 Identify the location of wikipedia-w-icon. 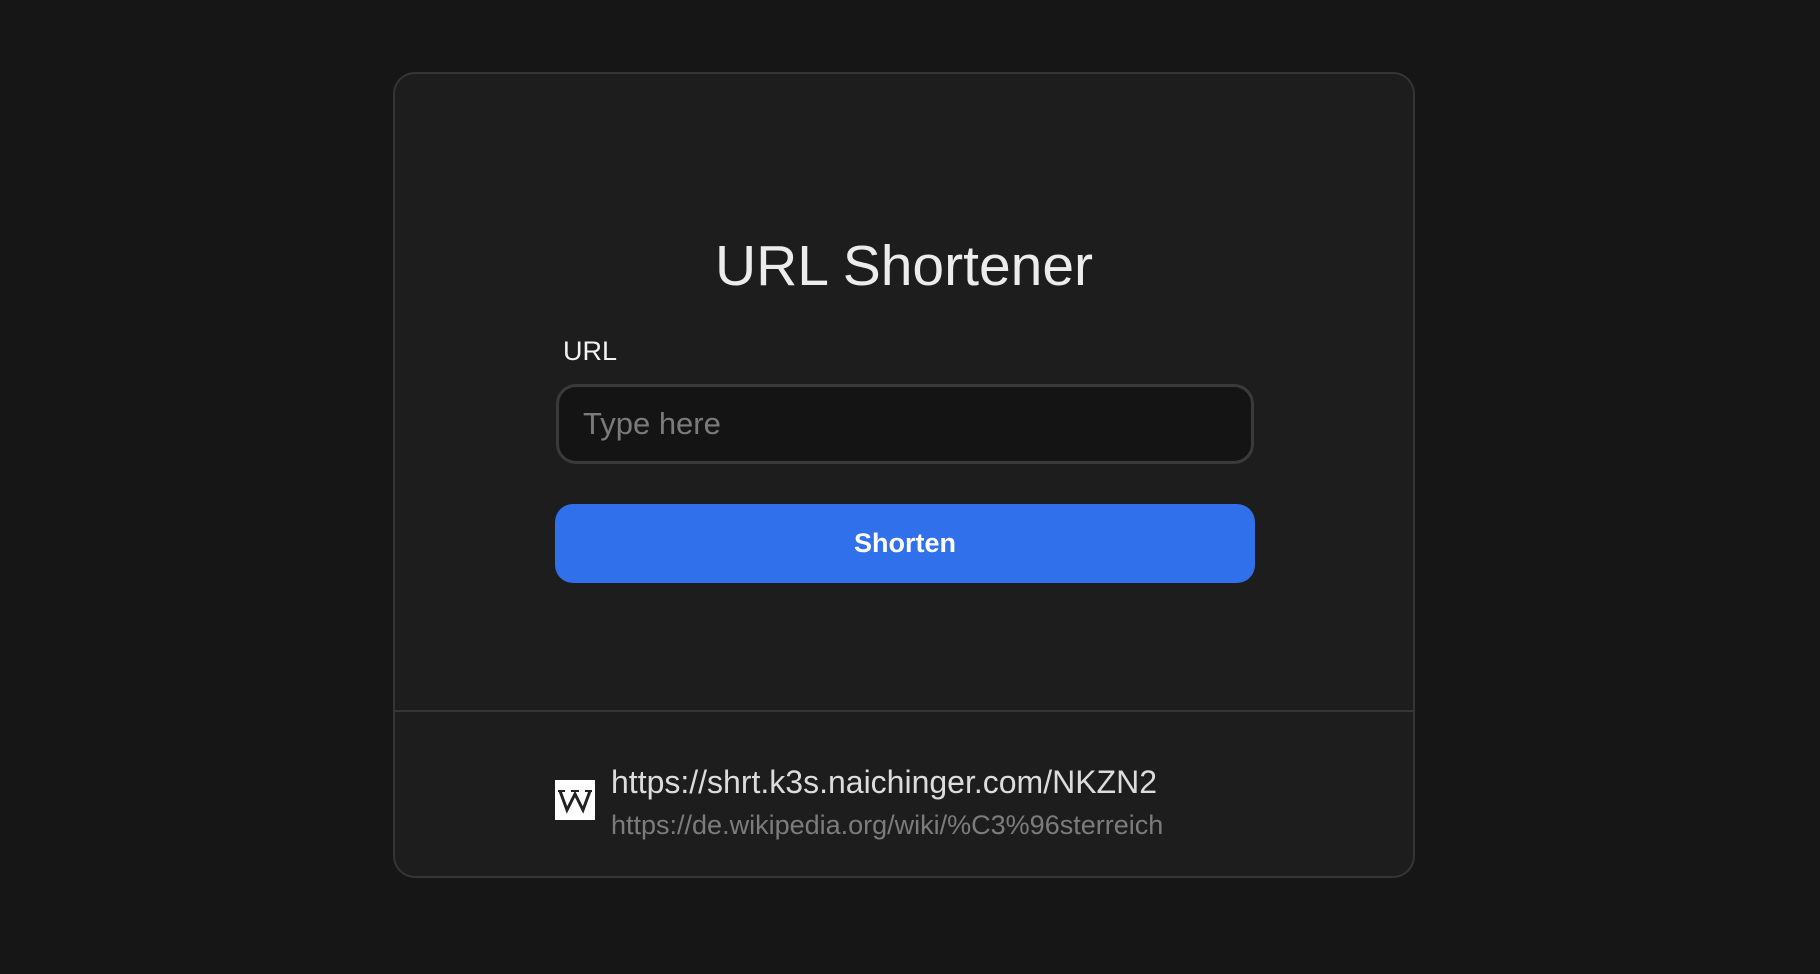
(575, 800).